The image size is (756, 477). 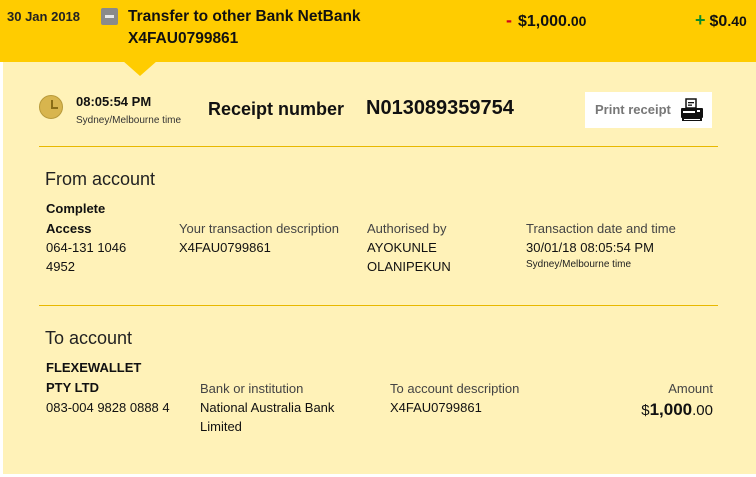 What do you see at coordinates (409, 257) in the screenshot?
I see `authorised-by-value: AYOKUNLE OLANIPEKUN` at bounding box center [409, 257].